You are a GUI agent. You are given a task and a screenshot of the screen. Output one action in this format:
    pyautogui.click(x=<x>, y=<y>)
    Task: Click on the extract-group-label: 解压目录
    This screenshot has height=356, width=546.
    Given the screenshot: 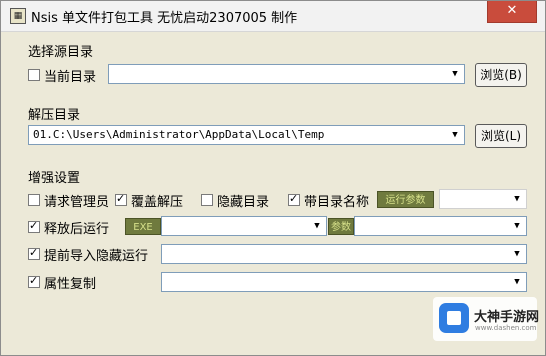 What is the action you would take?
    pyautogui.click(x=54, y=115)
    